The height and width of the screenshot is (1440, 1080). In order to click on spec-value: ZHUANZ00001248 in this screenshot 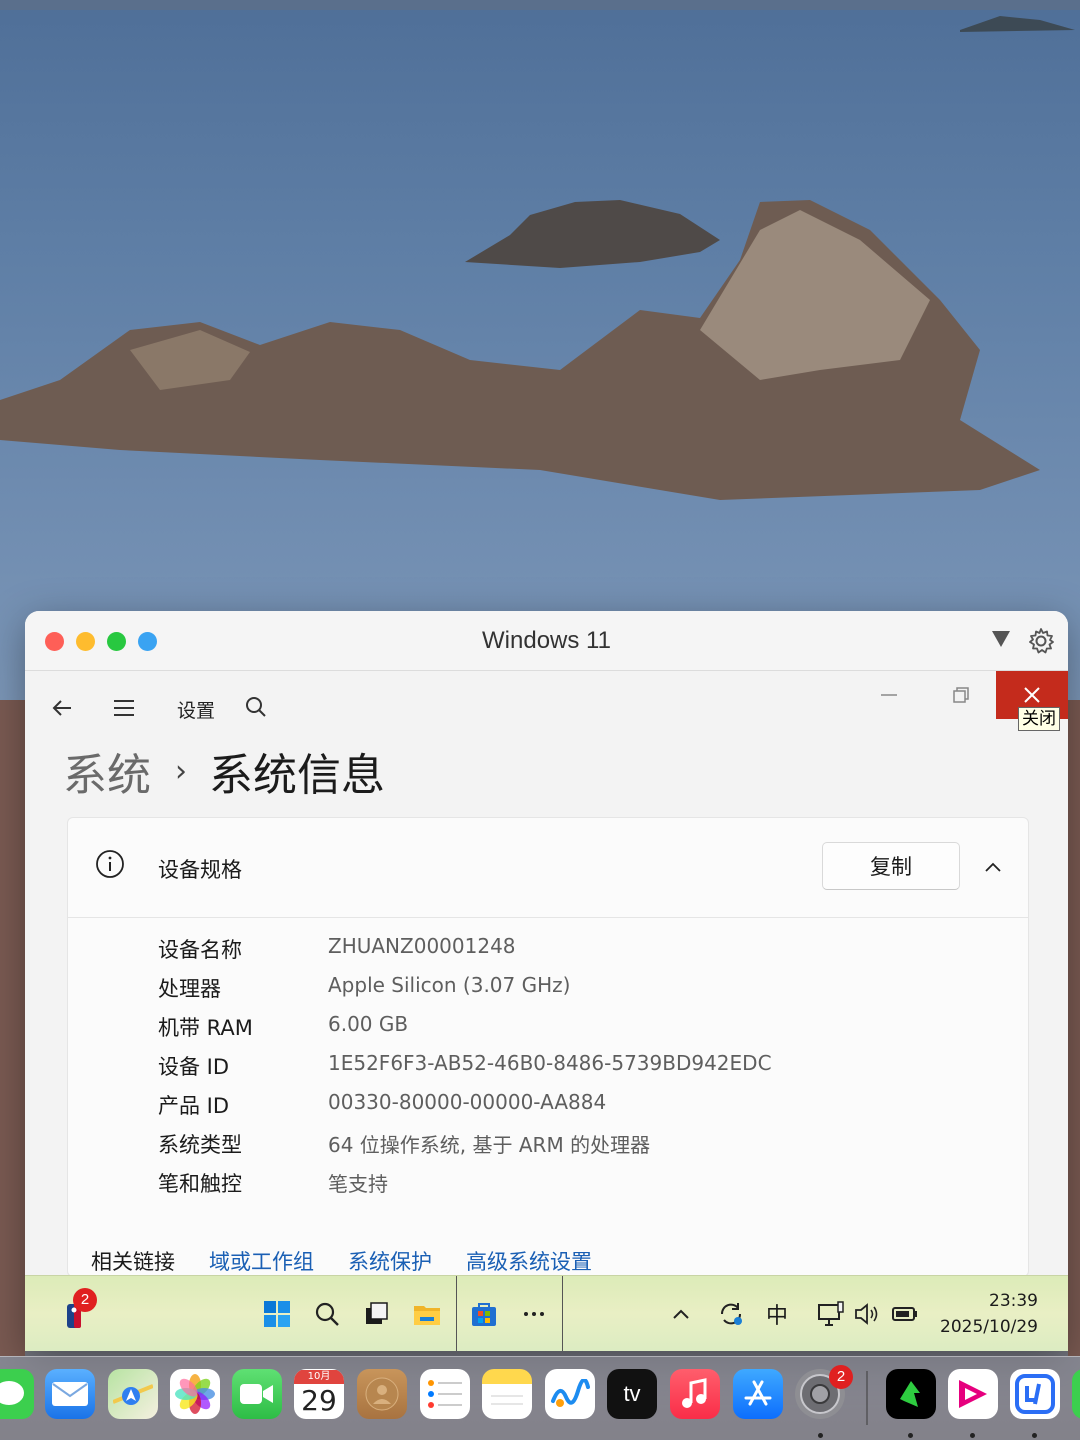, I will do `click(422, 946)`.